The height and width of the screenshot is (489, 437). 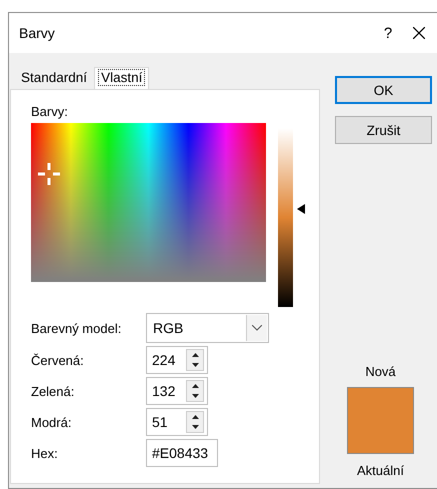 I want to click on preview-label: Aktuální, so click(x=380, y=470).